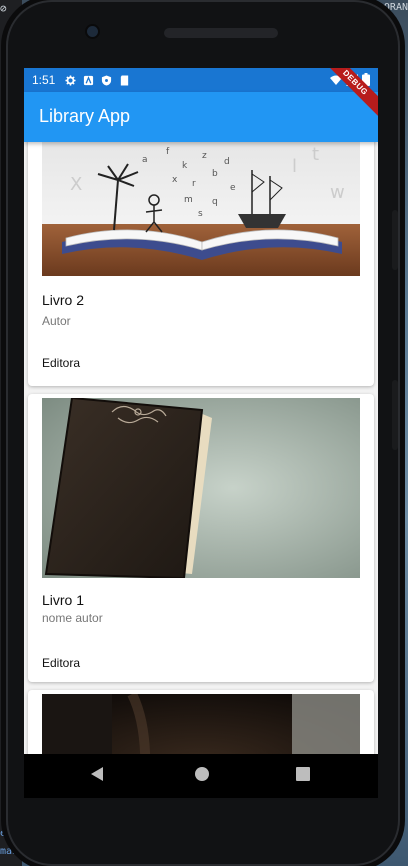  Describe the element at coordinates (200, 214) in the screenshot. I see `svg-text: s` at that location.